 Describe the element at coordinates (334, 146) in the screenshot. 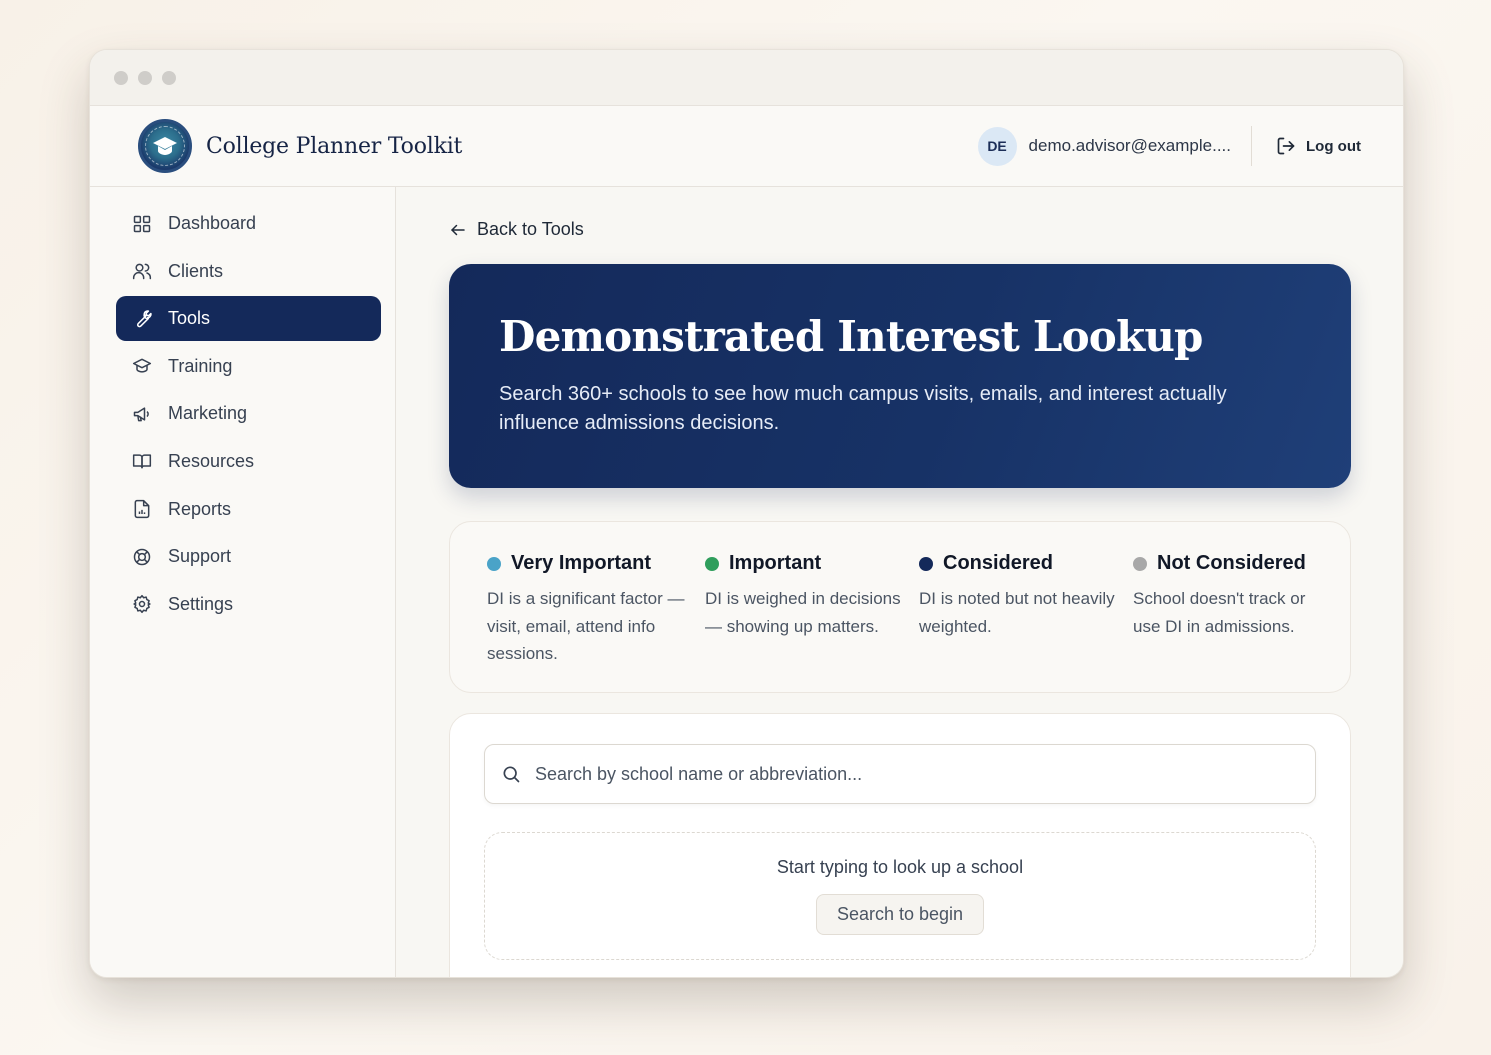

I see `brand-name: College Planner Toolkit` at that location.